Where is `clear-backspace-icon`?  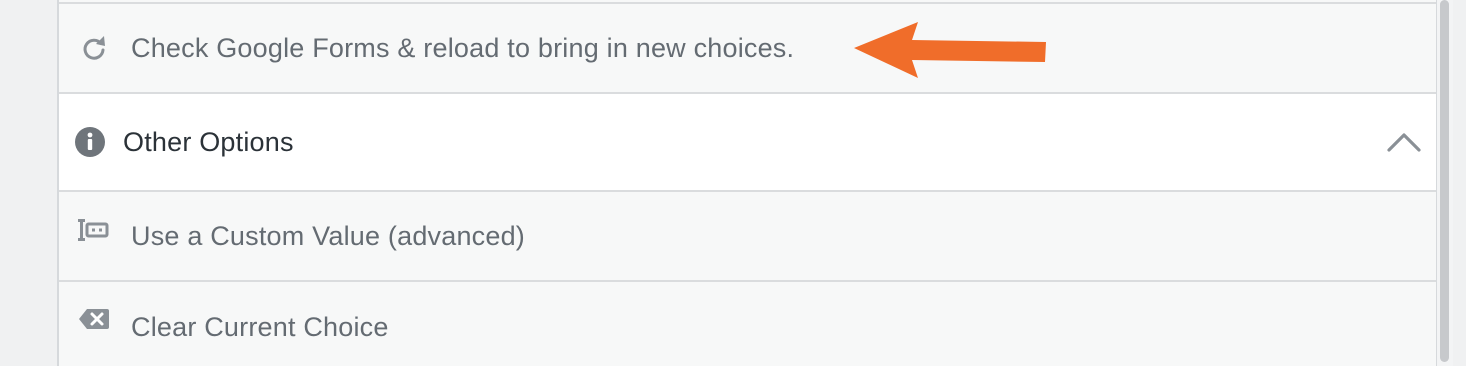
clear-backspace-icon is located at coordinates (94, 319).